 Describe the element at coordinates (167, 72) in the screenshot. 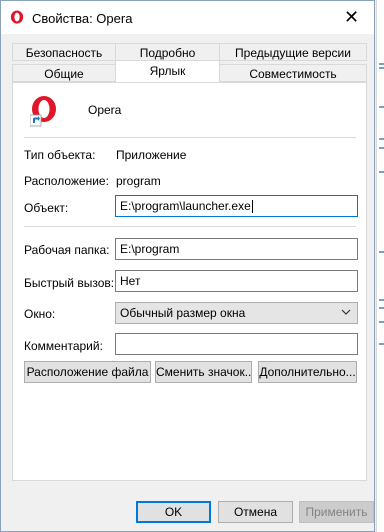

I see `tab-shortcut: Ярлык` at that location.